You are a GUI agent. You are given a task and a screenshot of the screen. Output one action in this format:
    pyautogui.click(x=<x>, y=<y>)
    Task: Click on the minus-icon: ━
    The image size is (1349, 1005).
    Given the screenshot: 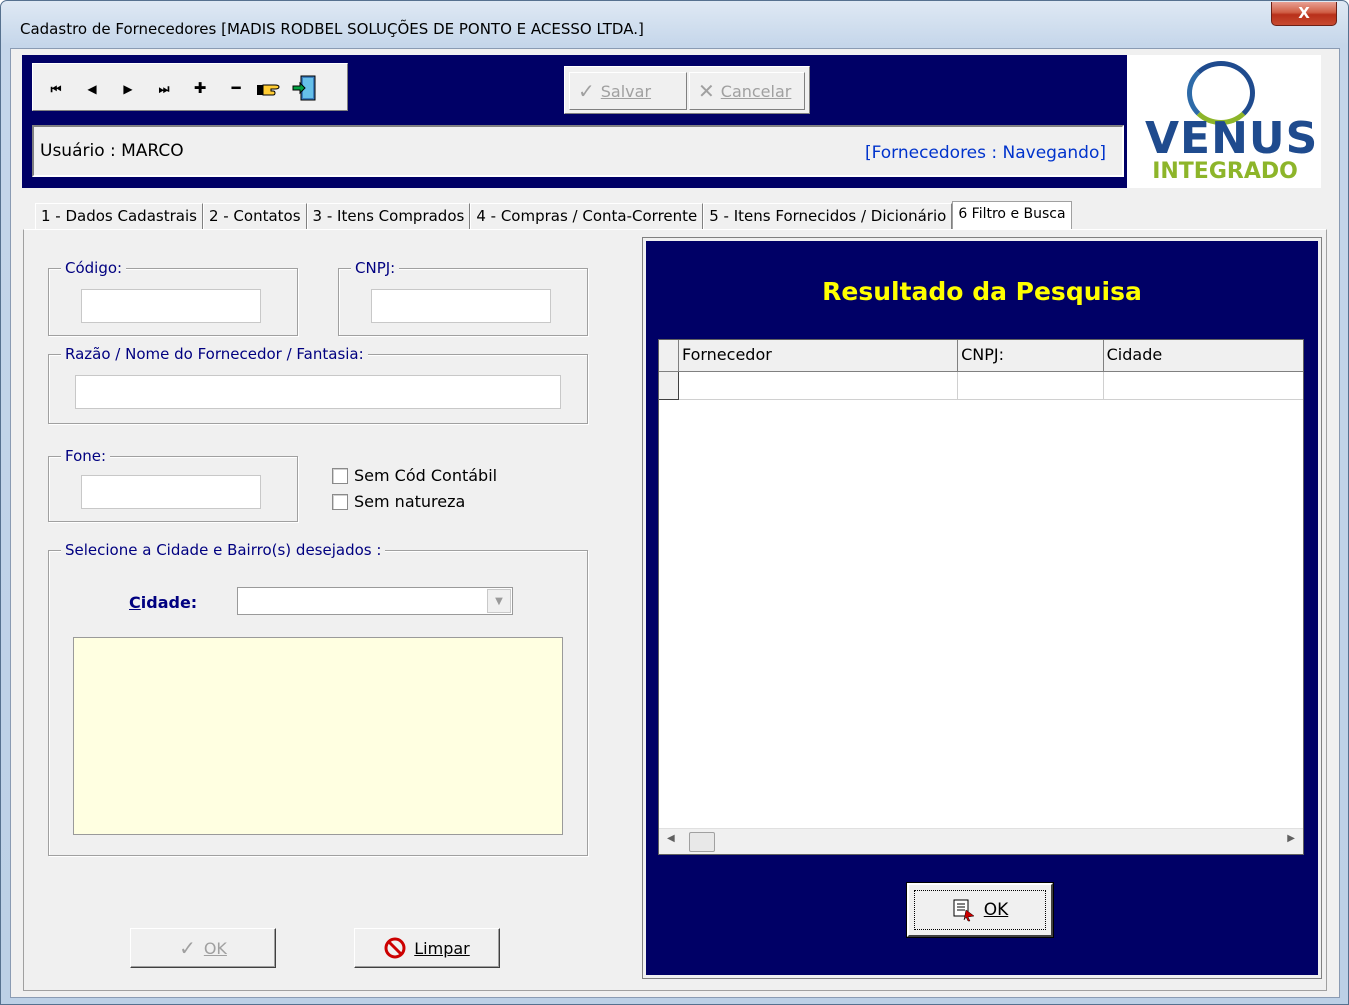 What is the action you would take?
    pyautogui.click(x=236, y=88)
    